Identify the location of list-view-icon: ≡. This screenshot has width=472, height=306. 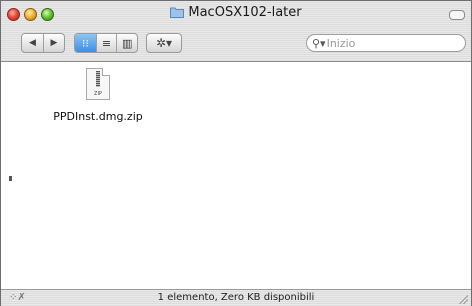
(106, 43).